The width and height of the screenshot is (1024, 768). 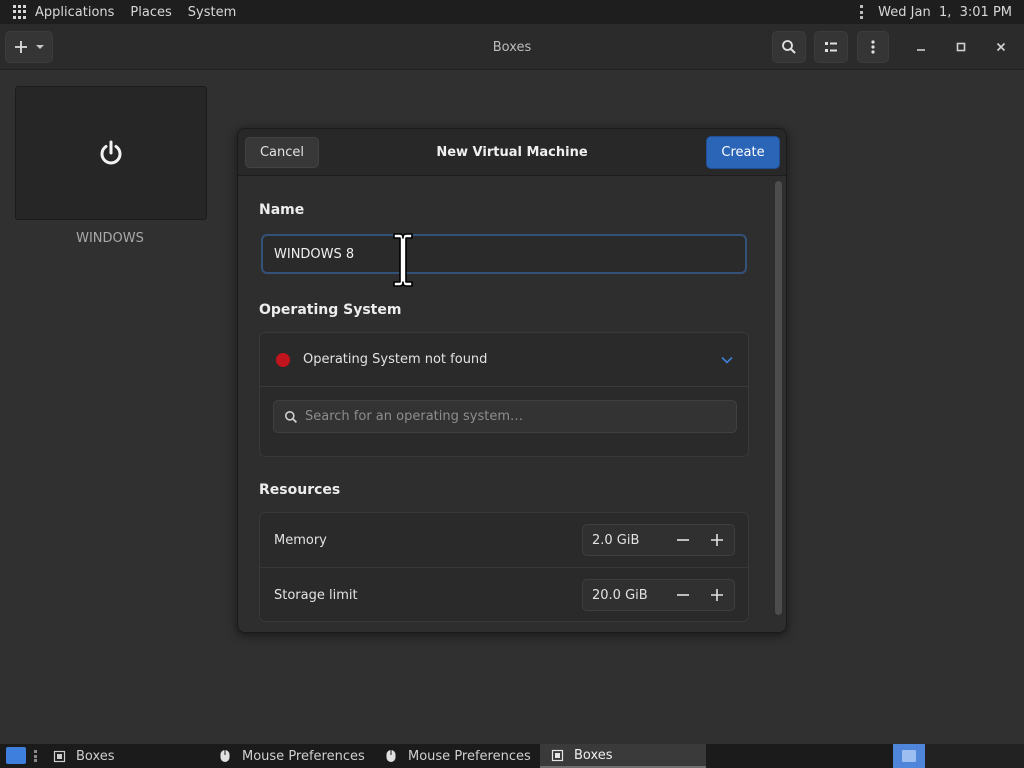 What do you see at coordinates (330, 310) in the screenshot?
I see `os-label: Operating System` at bounding box center [330, 310].